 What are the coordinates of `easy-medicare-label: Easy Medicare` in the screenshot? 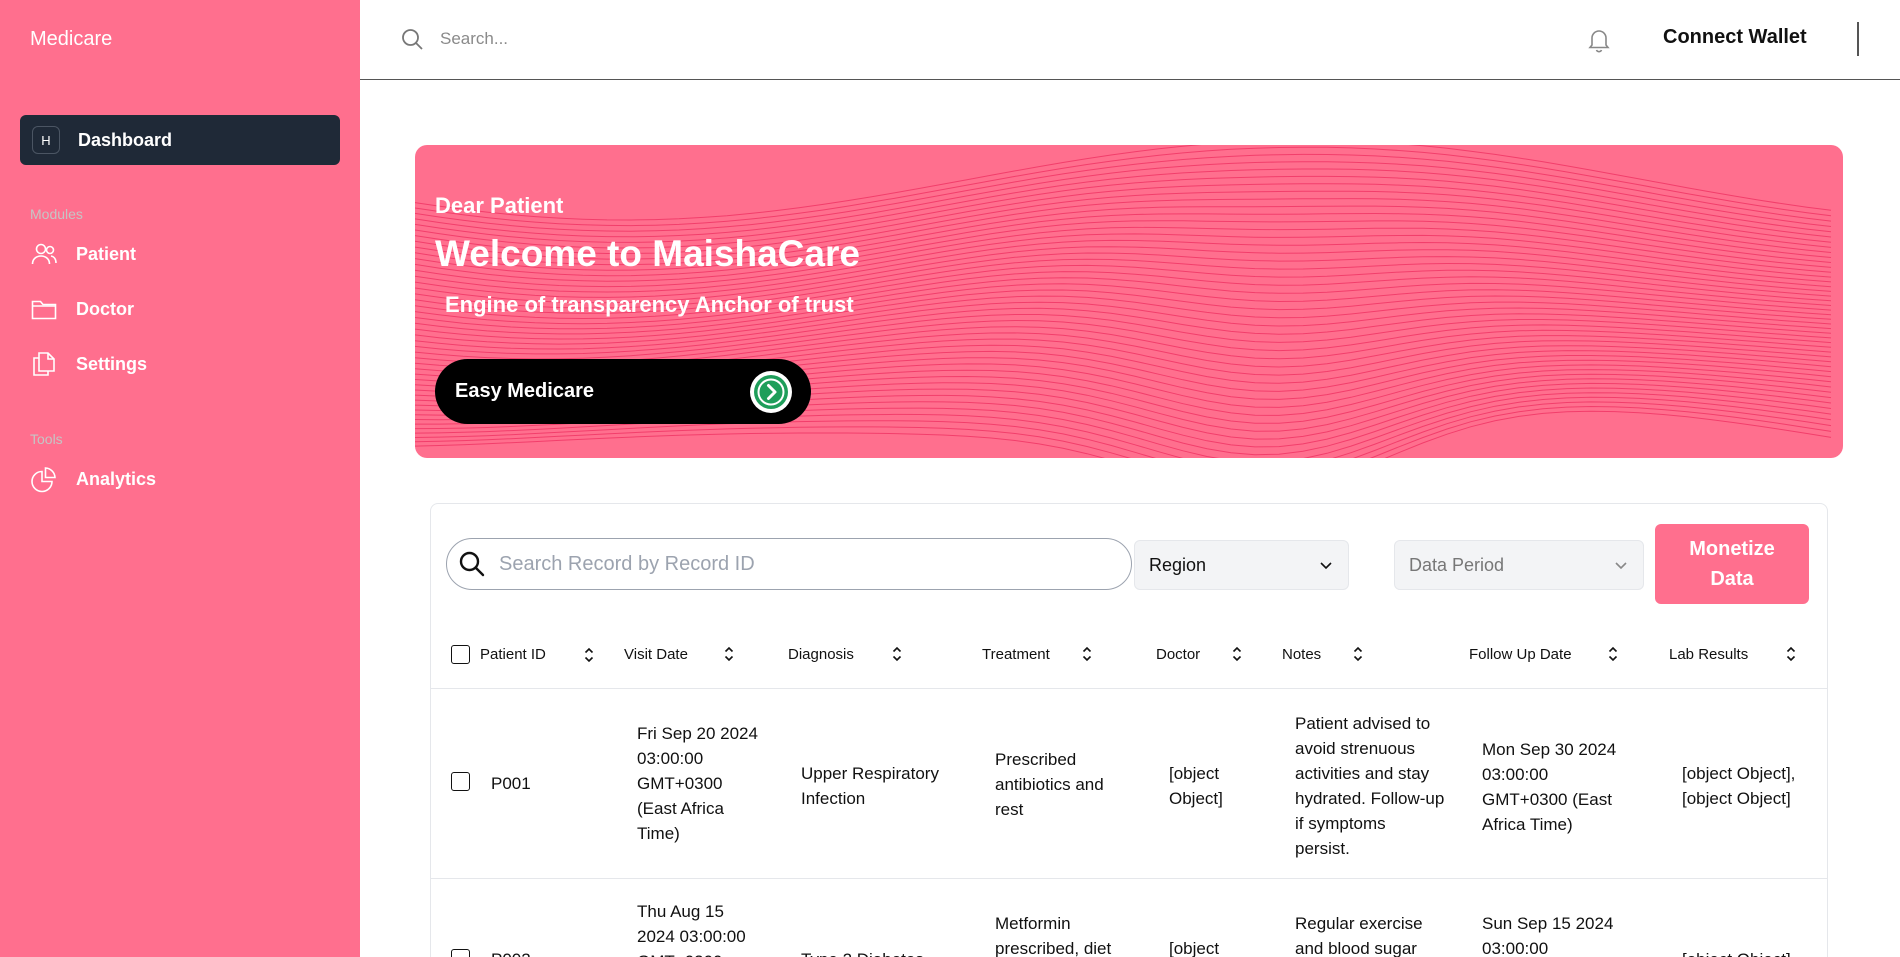 It's located at (524, 391).